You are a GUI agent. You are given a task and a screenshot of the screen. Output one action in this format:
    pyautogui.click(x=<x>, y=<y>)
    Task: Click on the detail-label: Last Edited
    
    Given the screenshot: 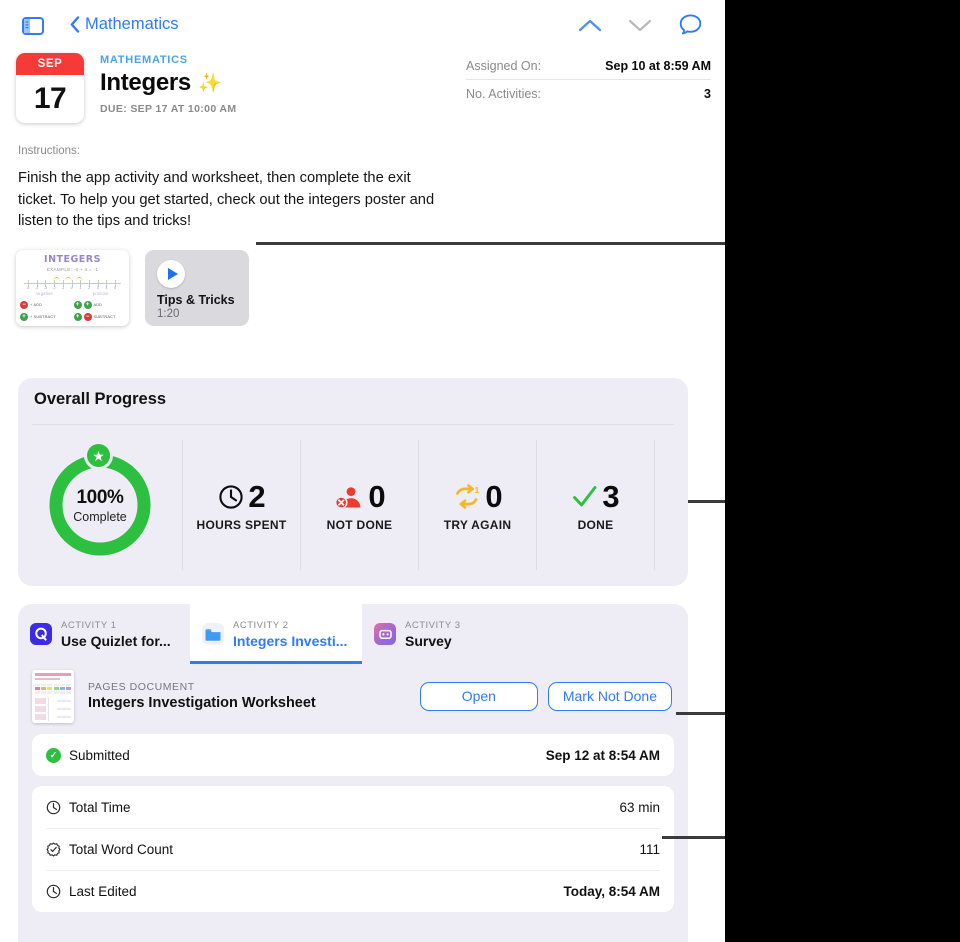 What is the action you would take?
    pyautogui.click(x=103, y=891)
    